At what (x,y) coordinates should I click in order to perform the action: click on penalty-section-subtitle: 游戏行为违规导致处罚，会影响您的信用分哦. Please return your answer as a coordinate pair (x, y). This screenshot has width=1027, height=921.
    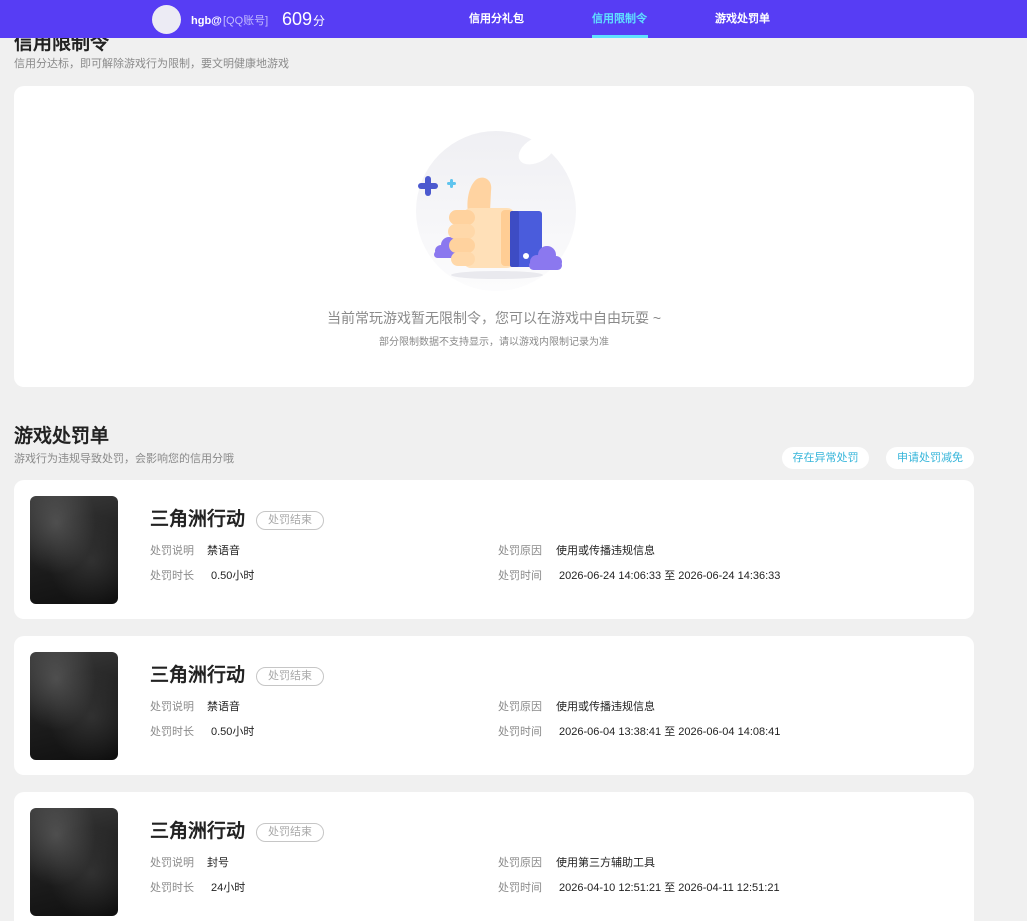
    Looking at the image, I should click on (124, 459).